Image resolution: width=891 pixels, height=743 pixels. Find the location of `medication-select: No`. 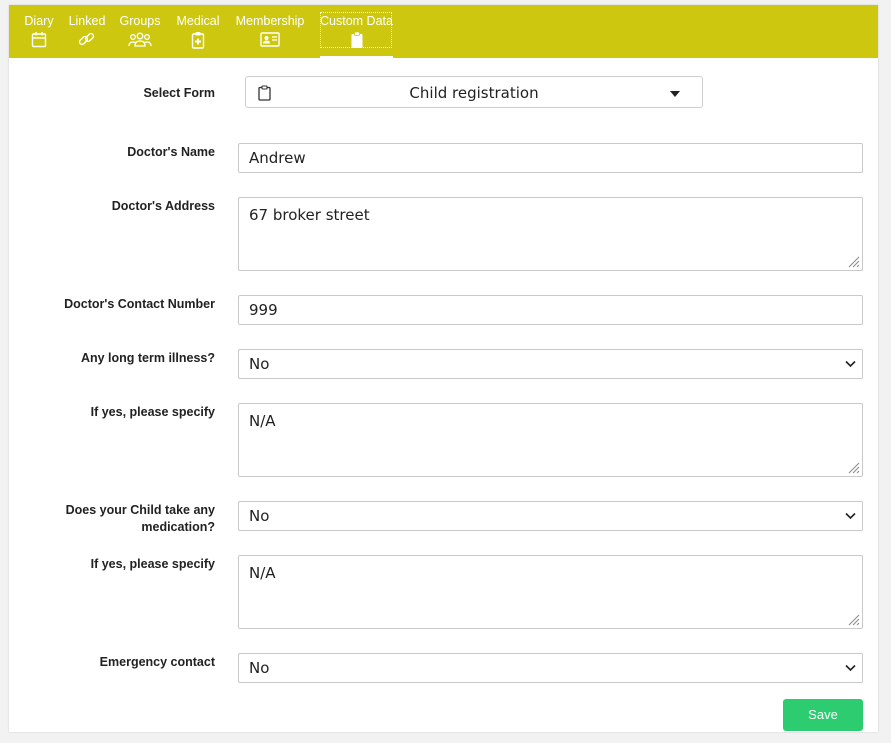

medication-select: No is located at coordinates (550, 516).